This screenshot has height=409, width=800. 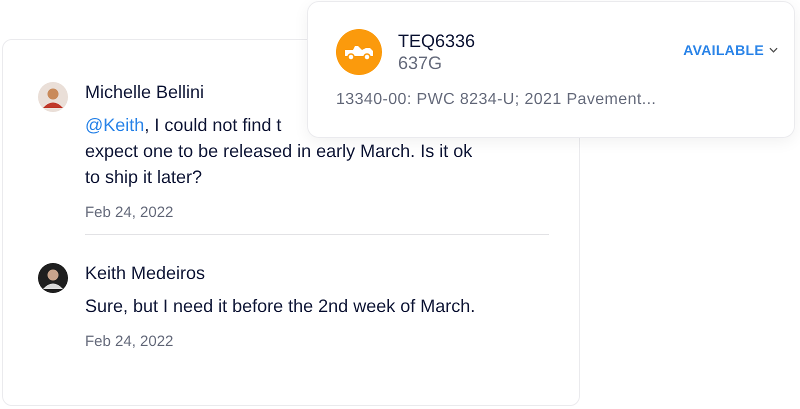 What do you see at coordinates (114, 125) in the screenshot?
I see `mention-link: @Keith` at bounding box center [114, 125].